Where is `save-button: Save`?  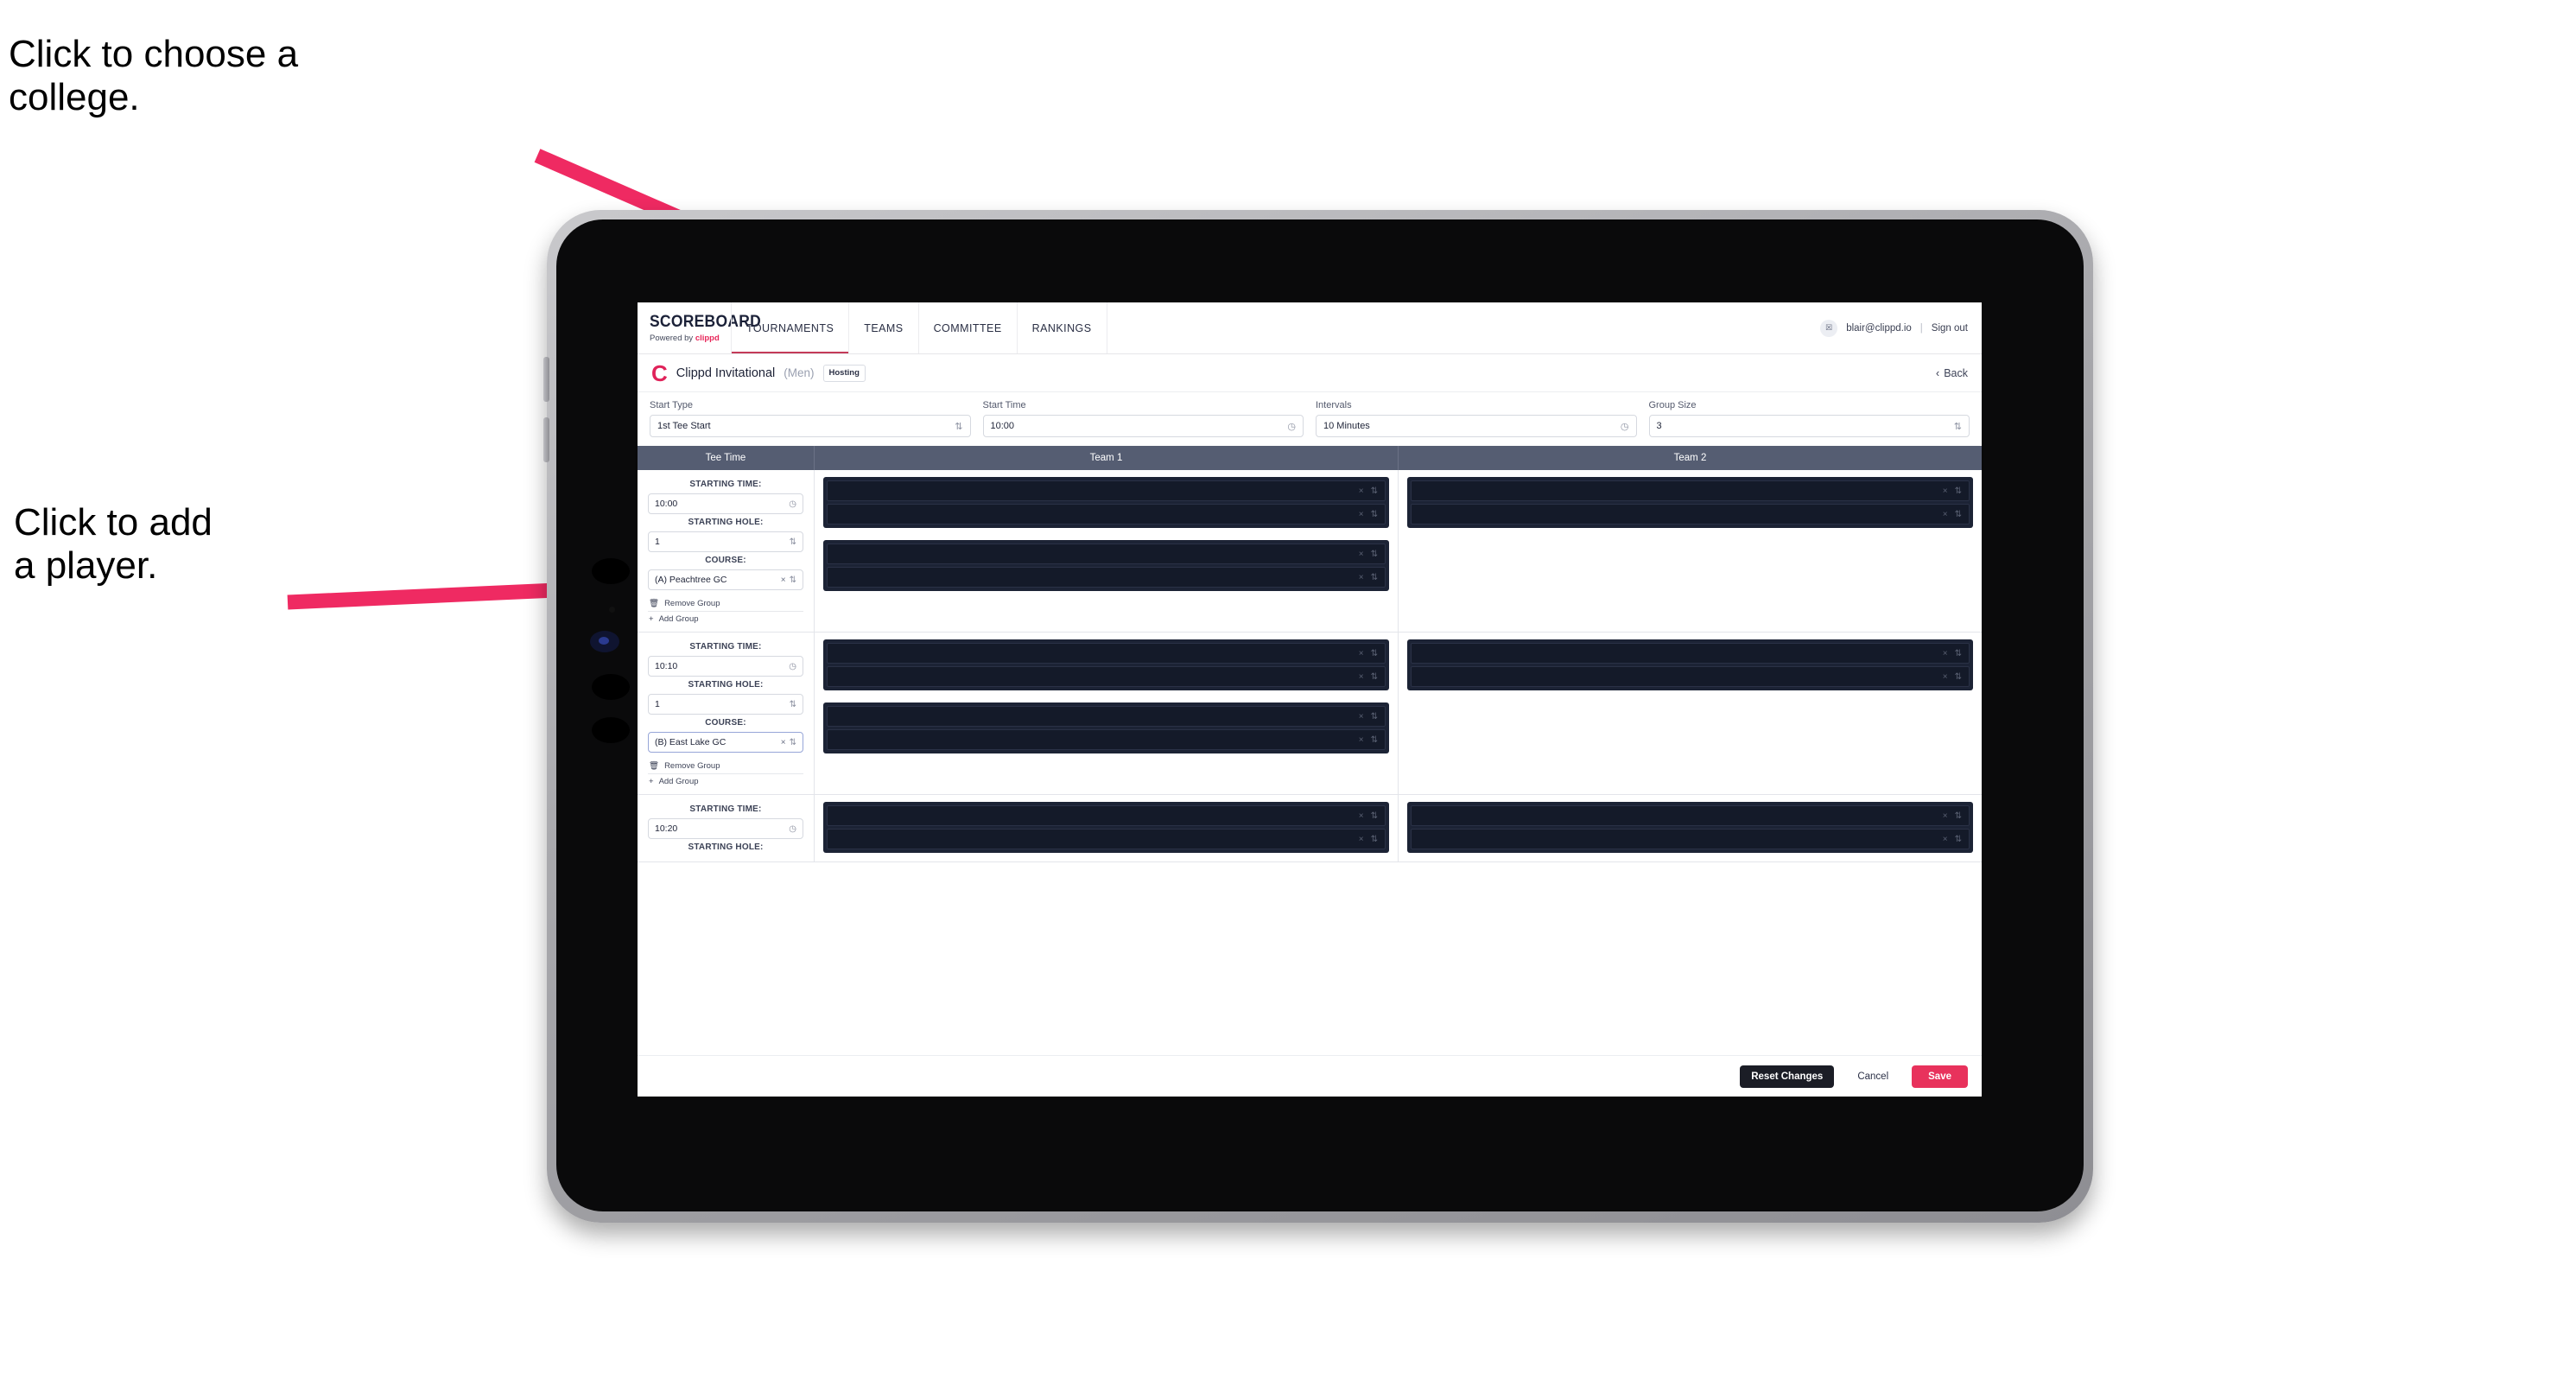 save-button: Save is located at coordinates (1940, 1076).